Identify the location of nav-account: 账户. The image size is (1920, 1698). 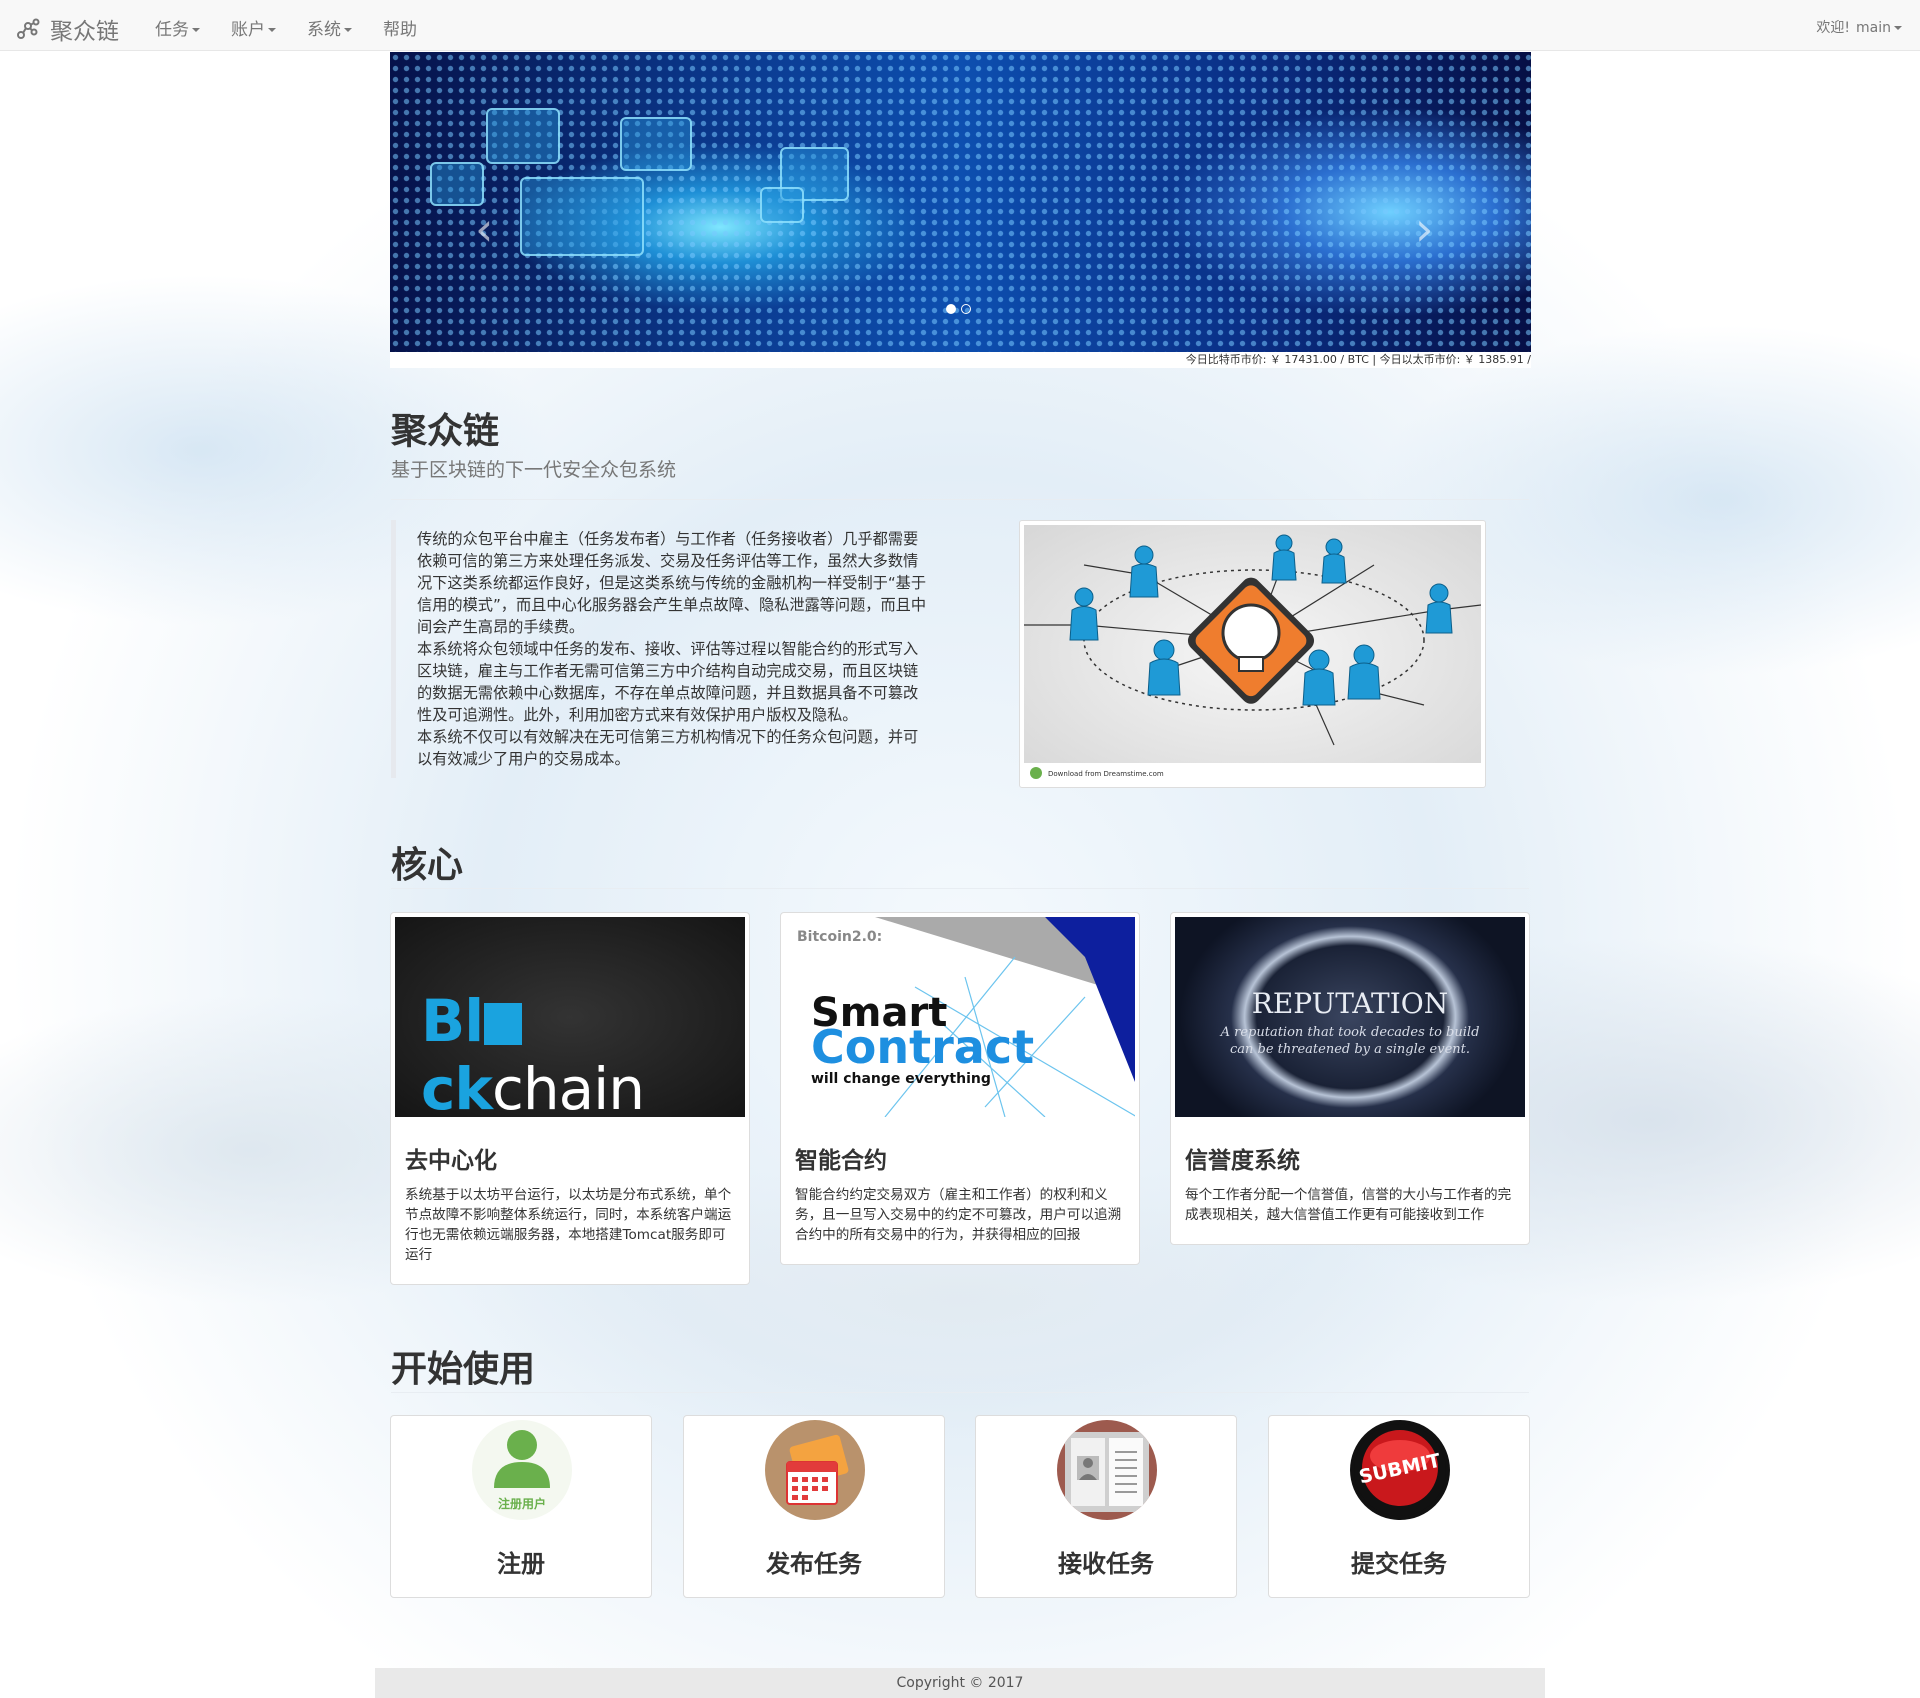
(253, 27).